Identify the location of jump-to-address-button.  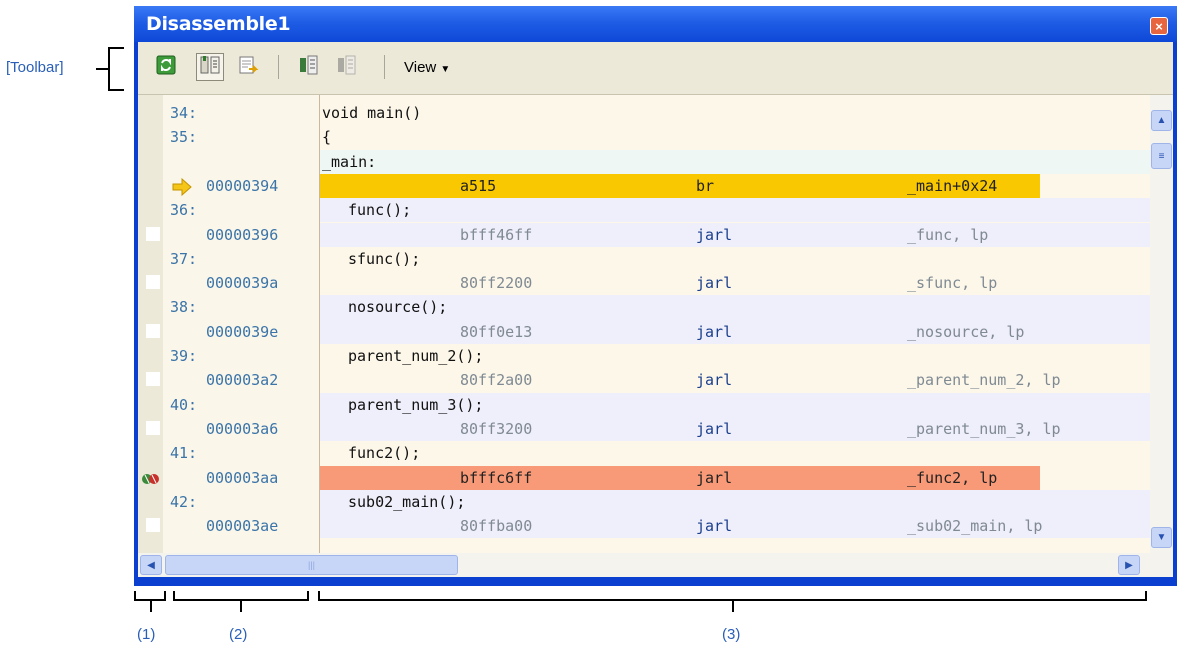
(308, 67).